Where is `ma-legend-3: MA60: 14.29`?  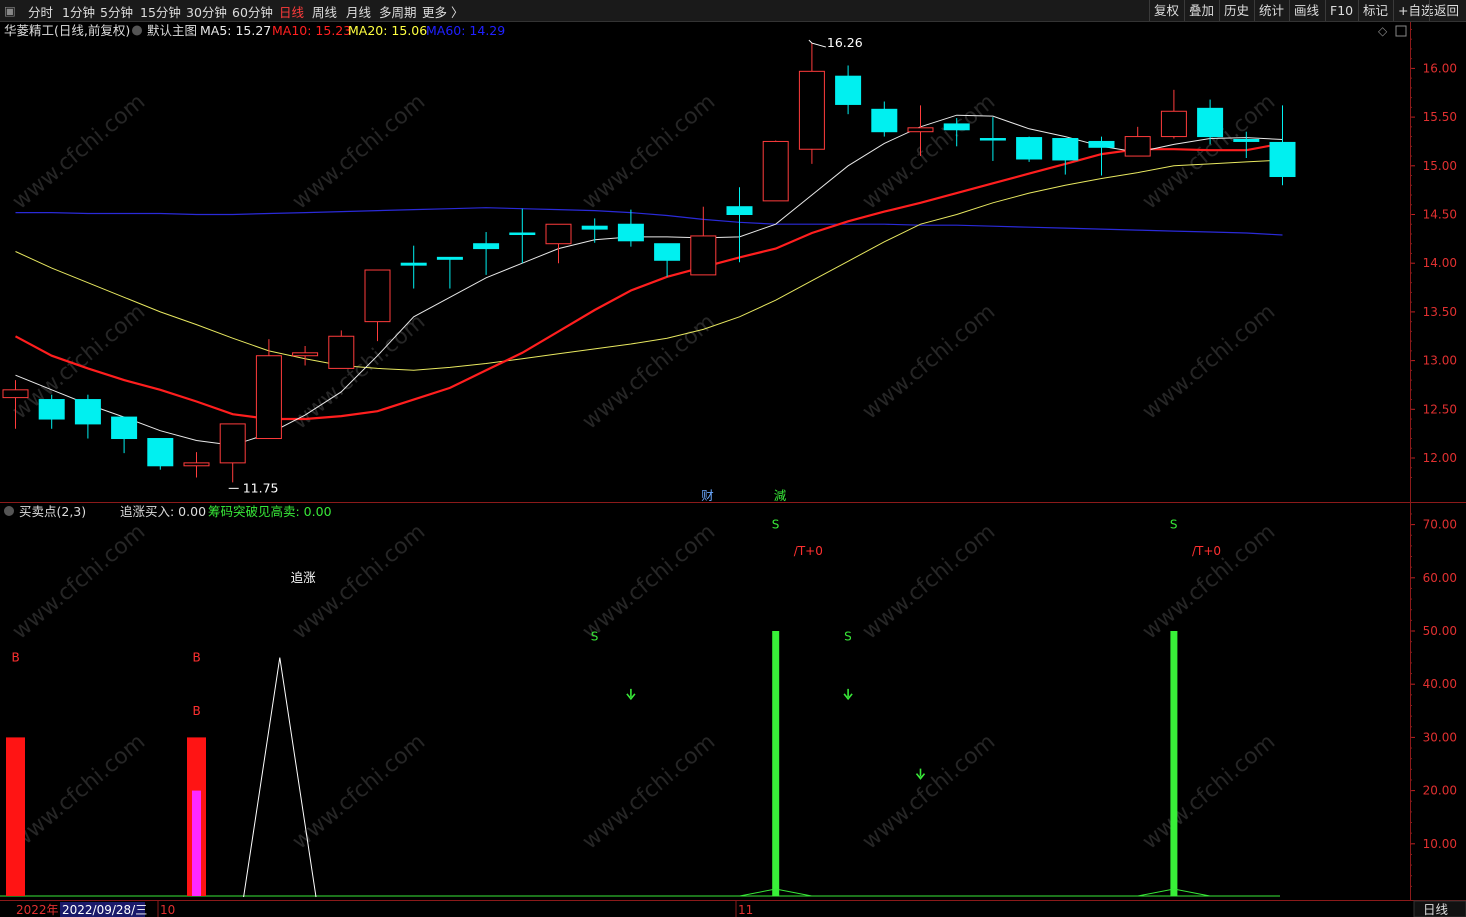
ma-legend-3: MA60: 14.29 is located at coordinates (465, 30).